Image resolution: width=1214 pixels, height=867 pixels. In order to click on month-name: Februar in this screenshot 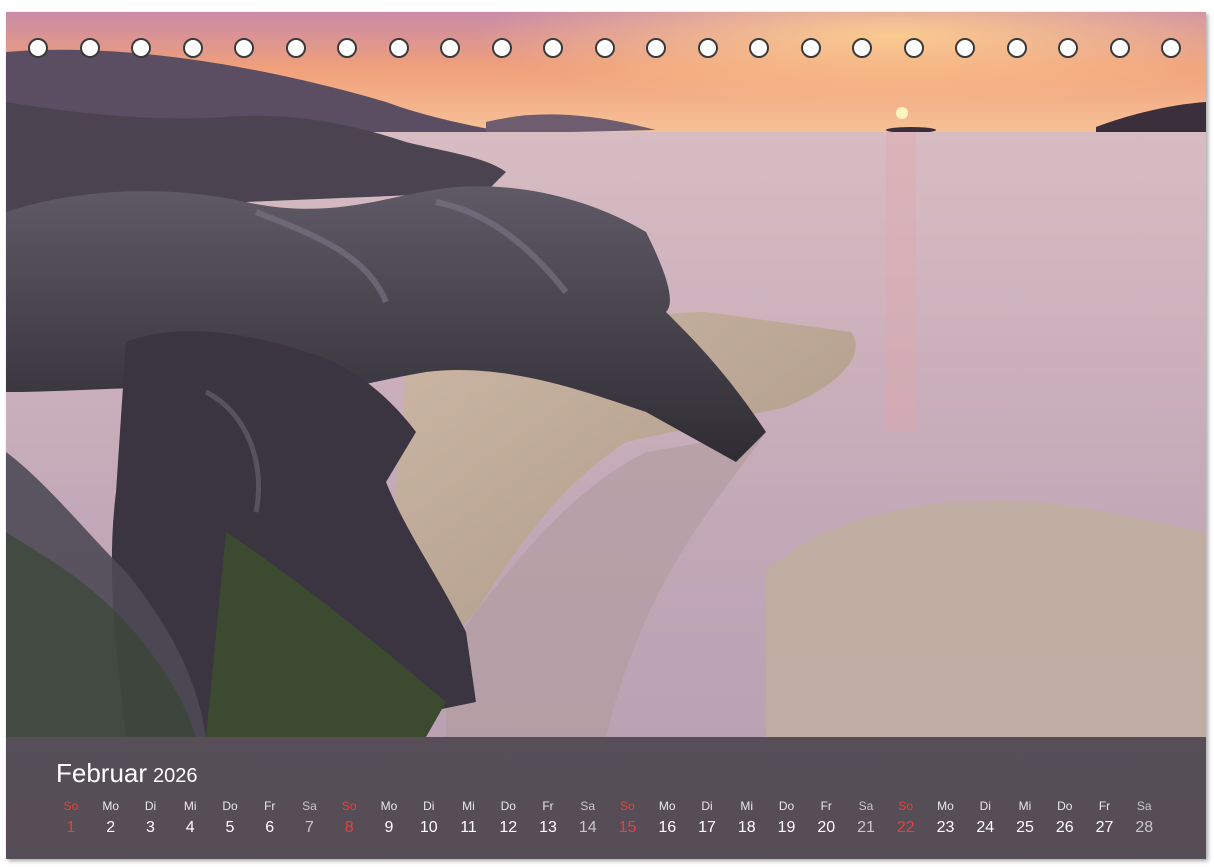, I will do `click(102, 773)`.